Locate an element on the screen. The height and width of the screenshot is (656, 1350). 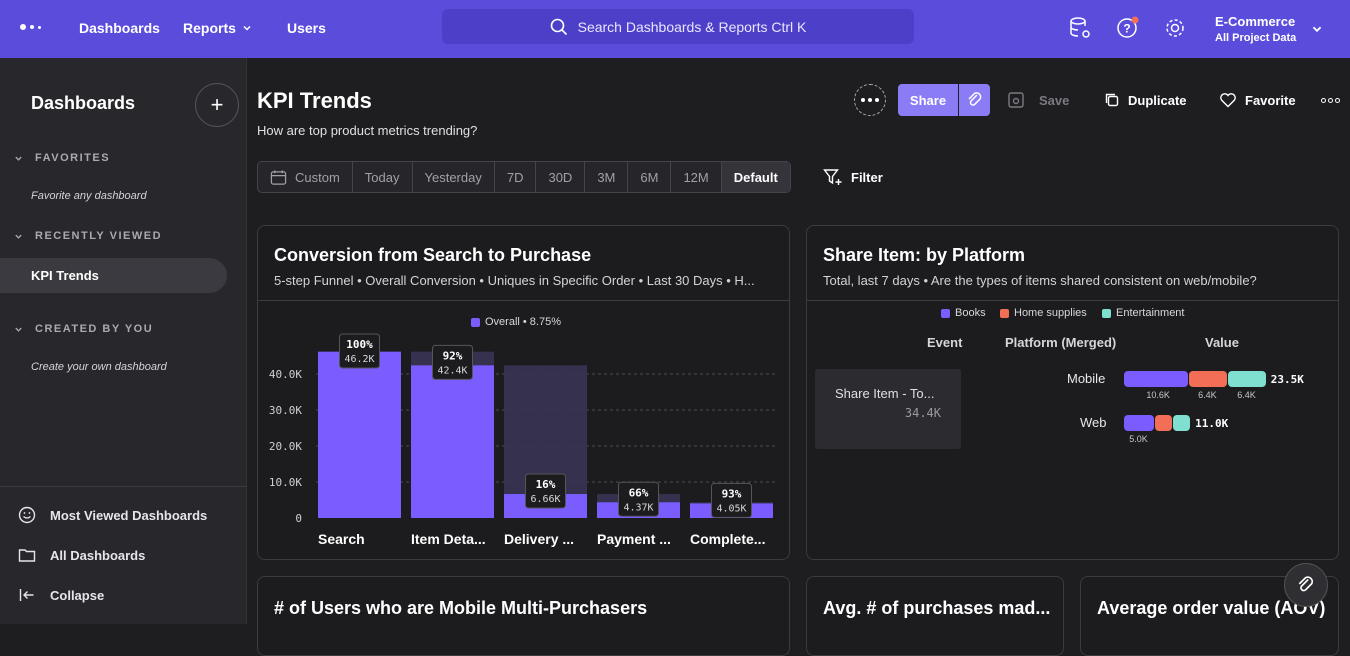
legend-books: Books is located at coordinates (963, 313).